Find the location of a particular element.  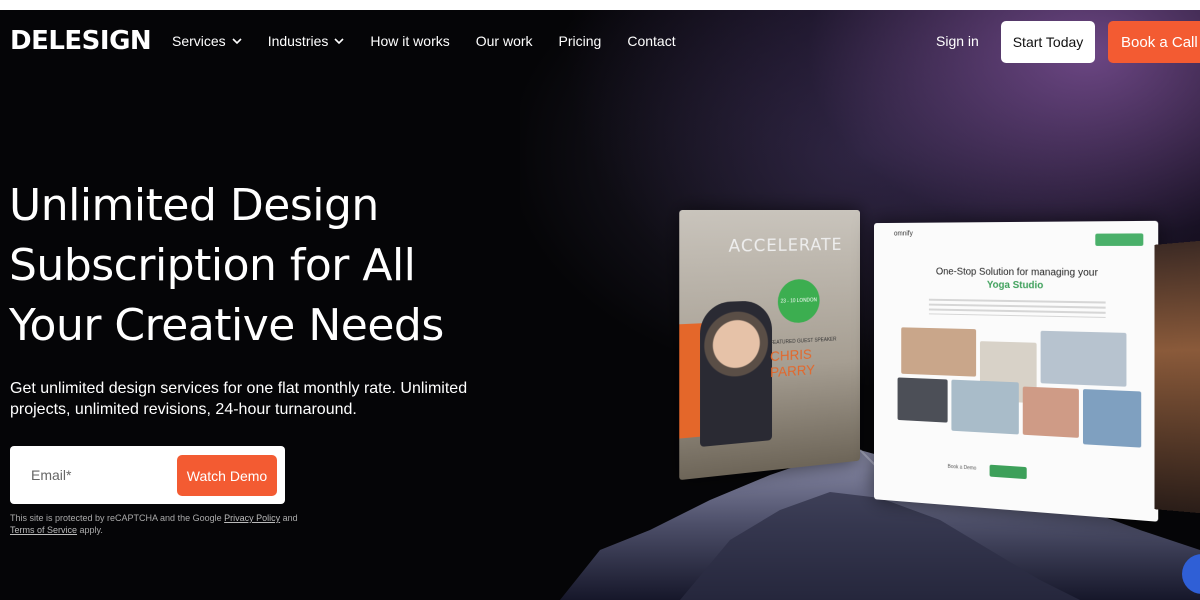

nav-industries-label: Industries is located at coordinates (298, 41).